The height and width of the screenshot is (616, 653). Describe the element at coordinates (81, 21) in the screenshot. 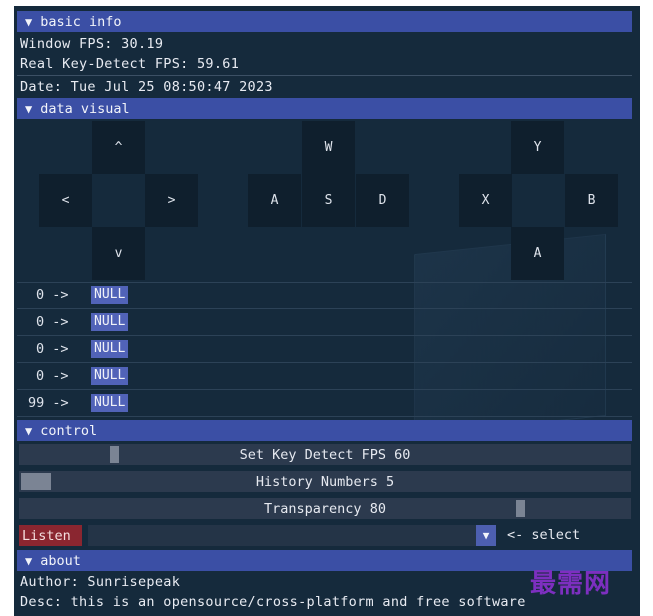

I see `header-basic-info-label: basic info` at that location.